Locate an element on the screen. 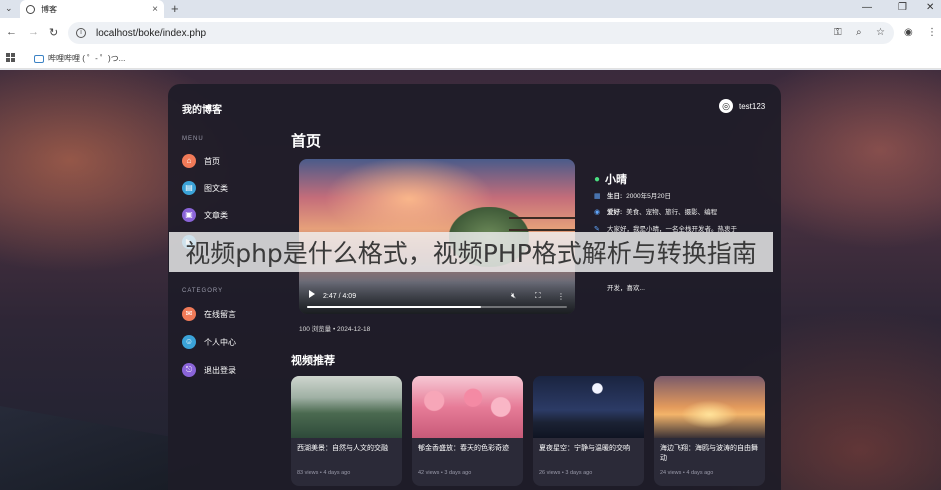 The height and width of the screenshot is (490, 941). video-meta: 100 浏览量 • 2024-12-18 is located at coordinates (335, 329).